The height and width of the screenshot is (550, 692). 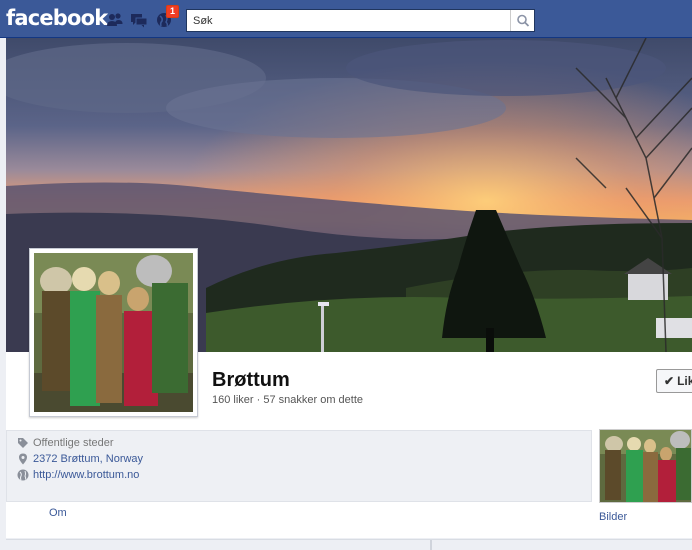 What do you see at coordinates (113, 332) in the screenshot?
I see `profile-picture` at bounding box center [113, 332].